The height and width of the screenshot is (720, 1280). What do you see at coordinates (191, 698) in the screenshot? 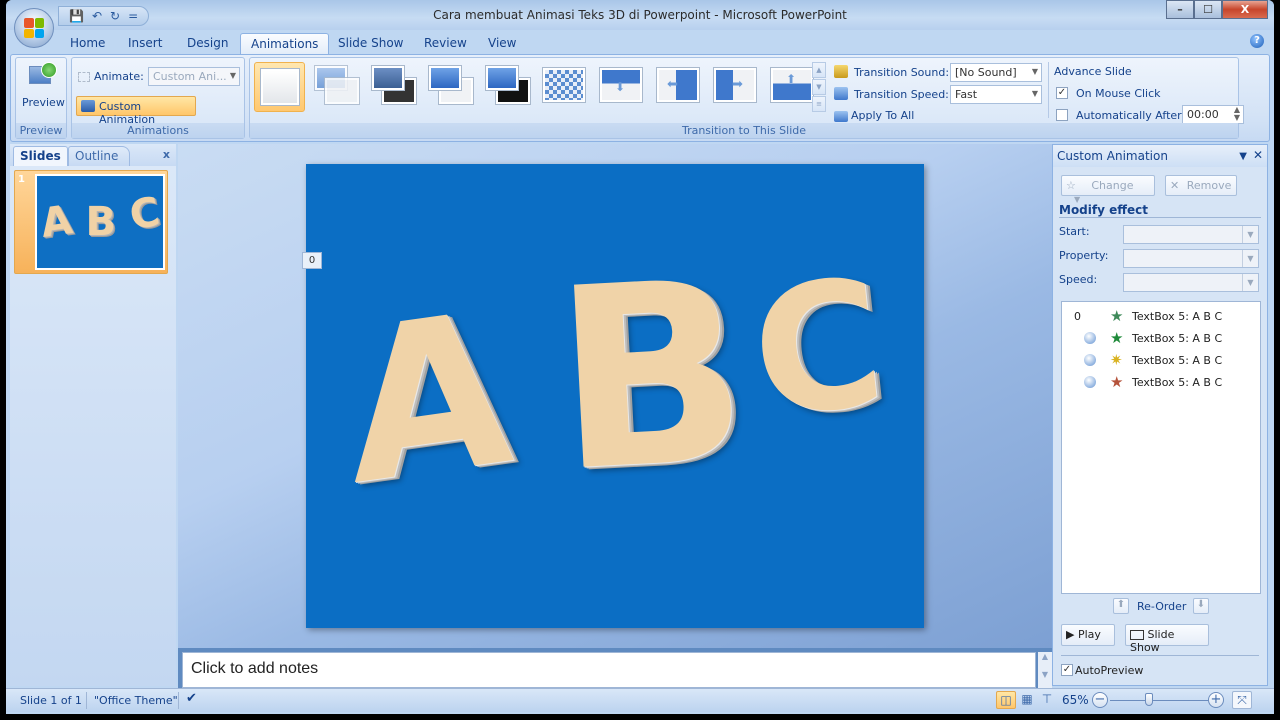
I see `spell-check-icon: ✔` at bounding box center [191, 698].